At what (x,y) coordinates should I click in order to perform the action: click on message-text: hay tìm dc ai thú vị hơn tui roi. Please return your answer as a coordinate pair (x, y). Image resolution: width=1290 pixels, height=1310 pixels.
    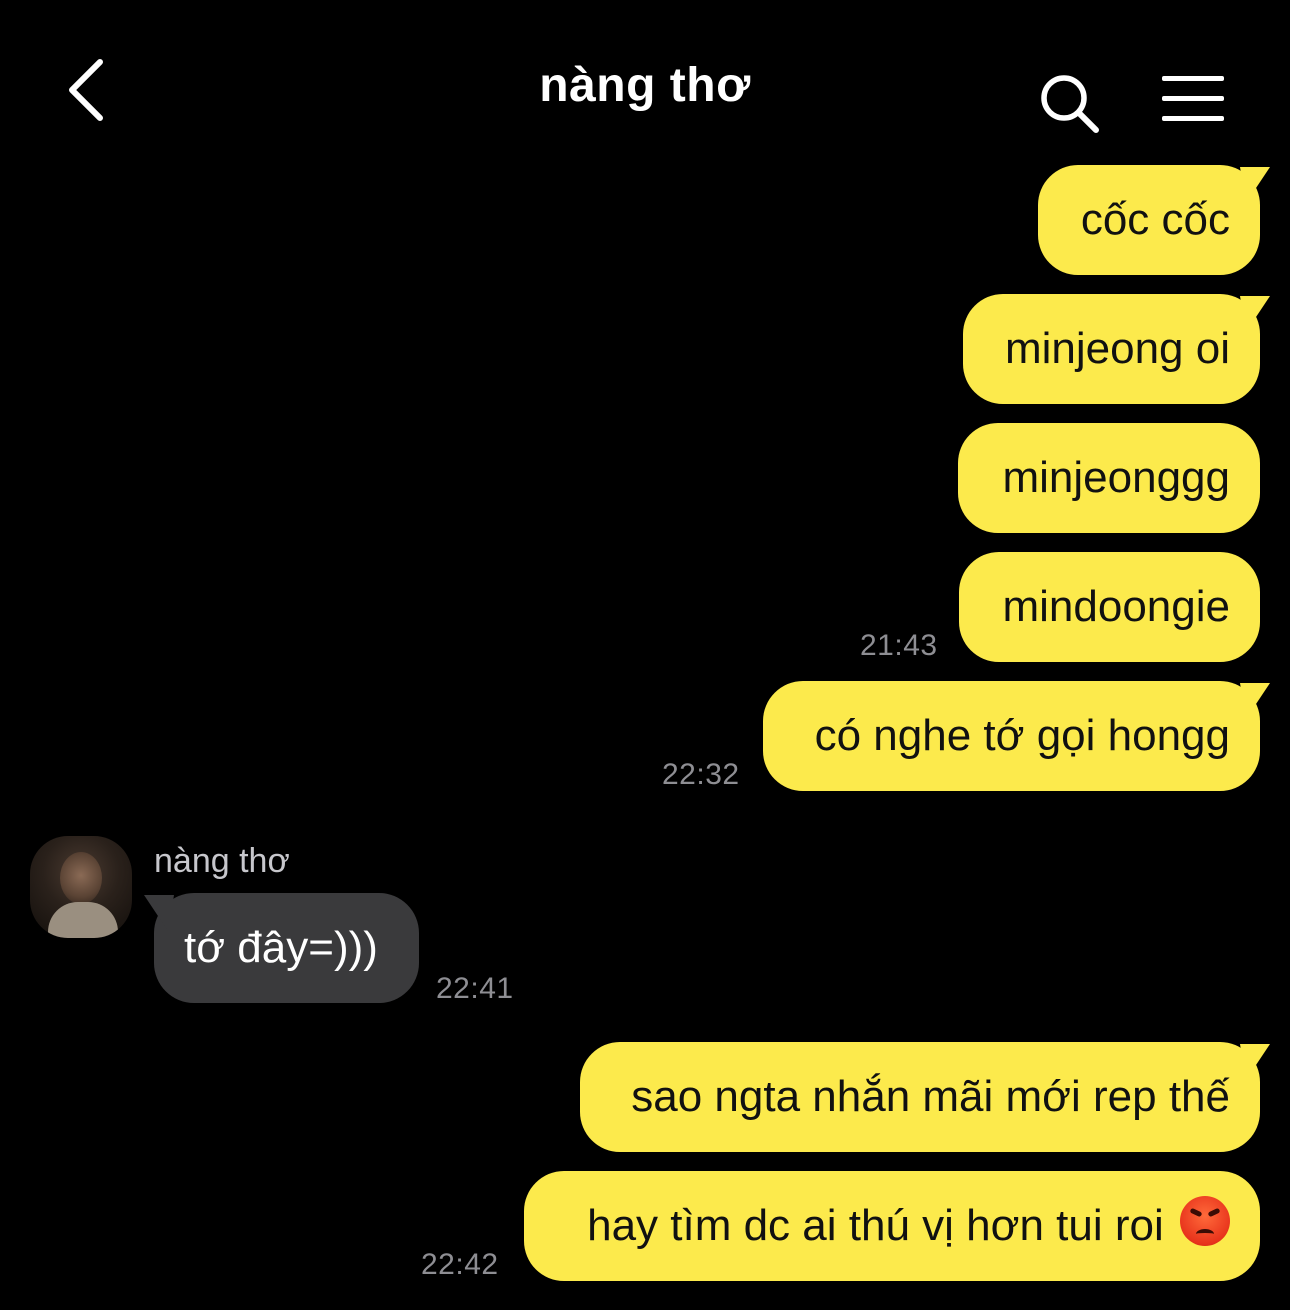
    Looking at the image, I should click on (875, 1225).